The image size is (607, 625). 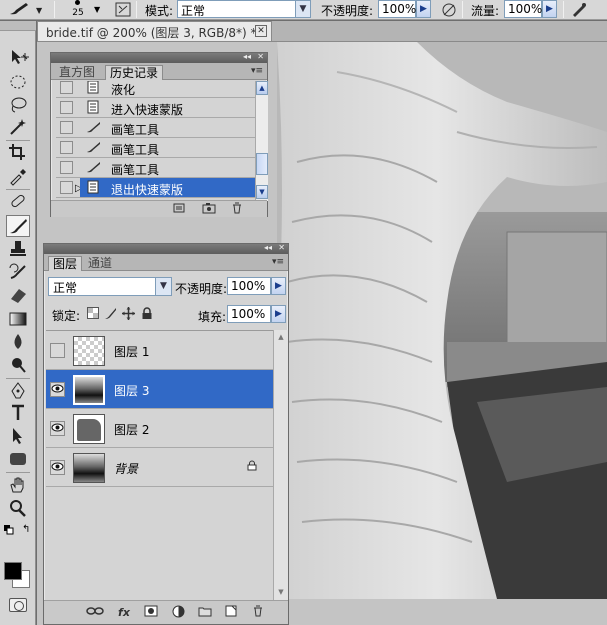 I want to click on flow-input: 100%, so click(x=523, y=9).